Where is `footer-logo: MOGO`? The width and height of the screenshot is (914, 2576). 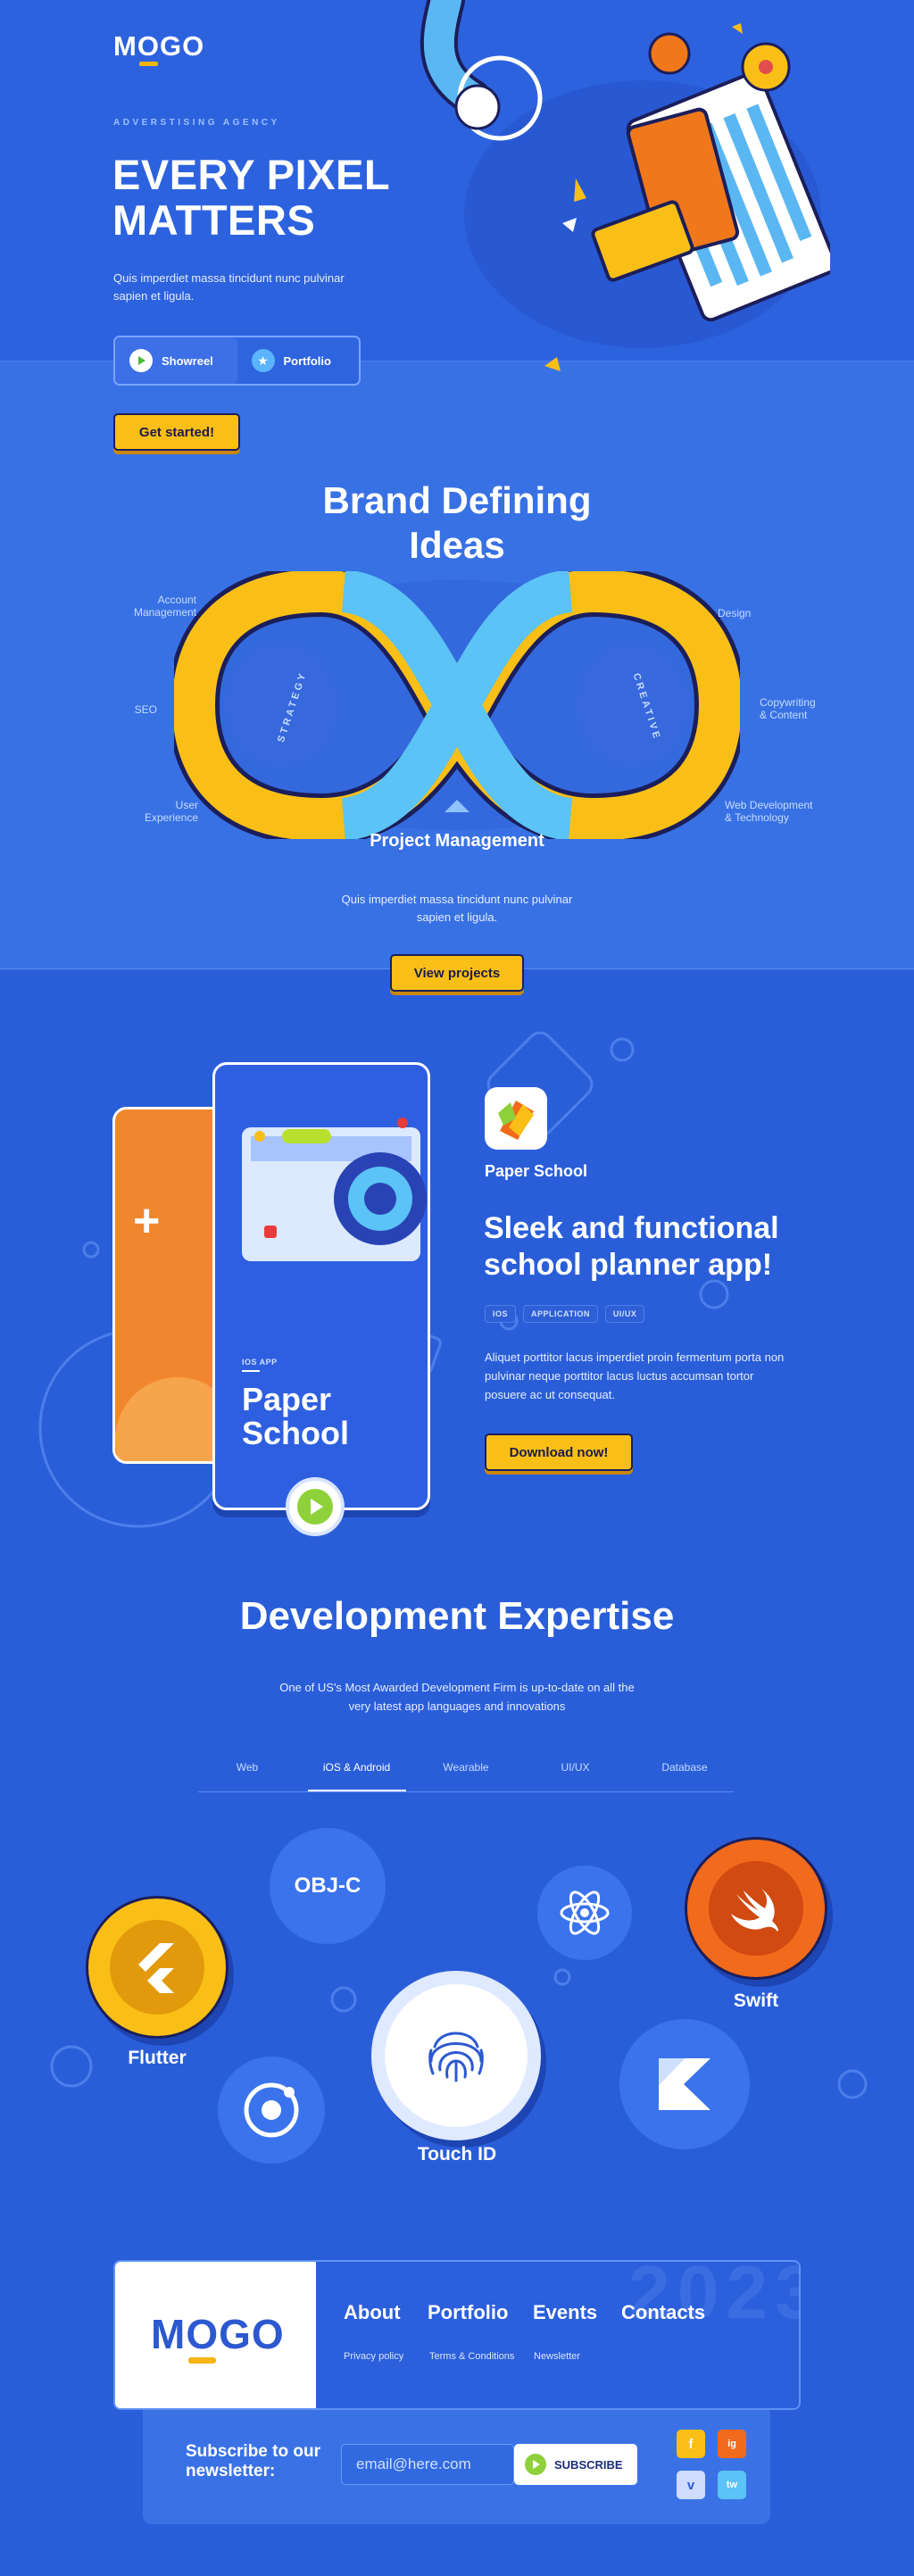 footer-logo: MOGO is located at coordinates (218, 2337).